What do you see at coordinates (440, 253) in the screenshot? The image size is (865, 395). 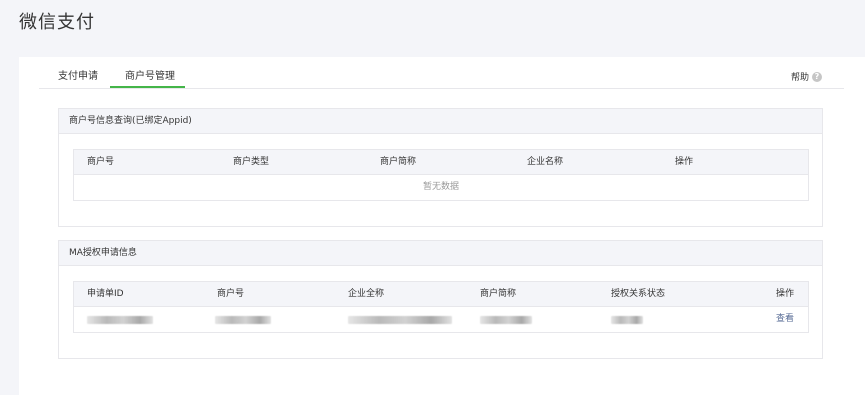 I see `section-title: MA授权申请信息` at bounding box center [440, 253].